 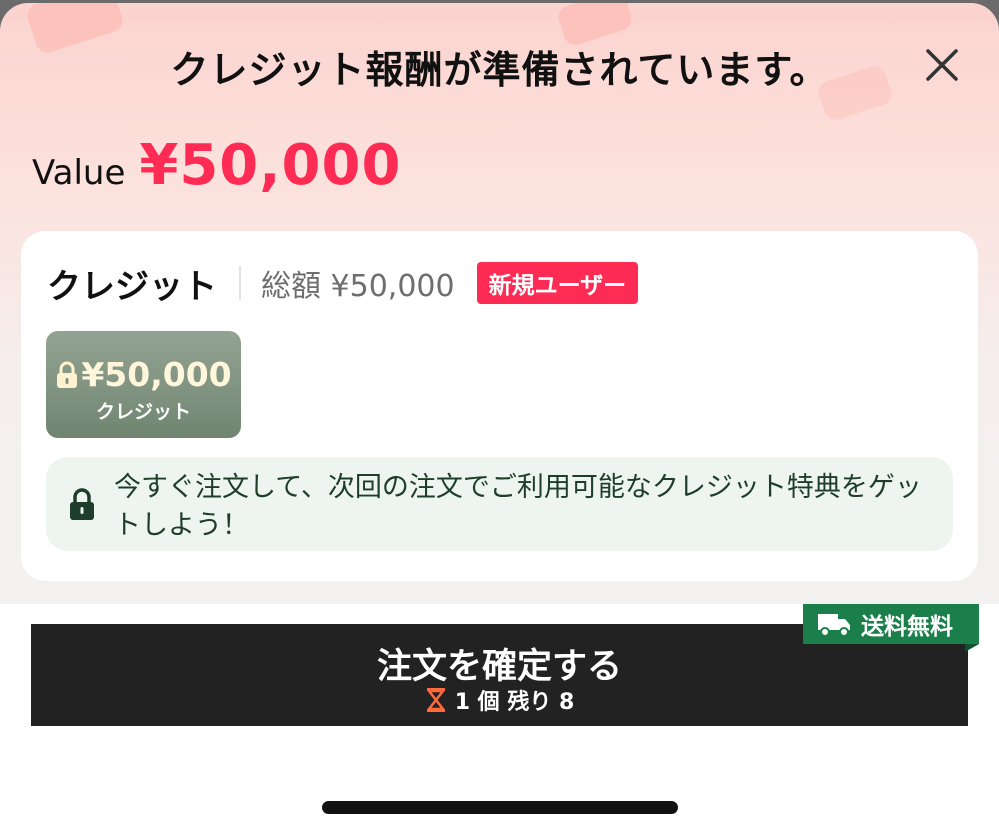 I want to click on close-button, so click(x=942, y=65).